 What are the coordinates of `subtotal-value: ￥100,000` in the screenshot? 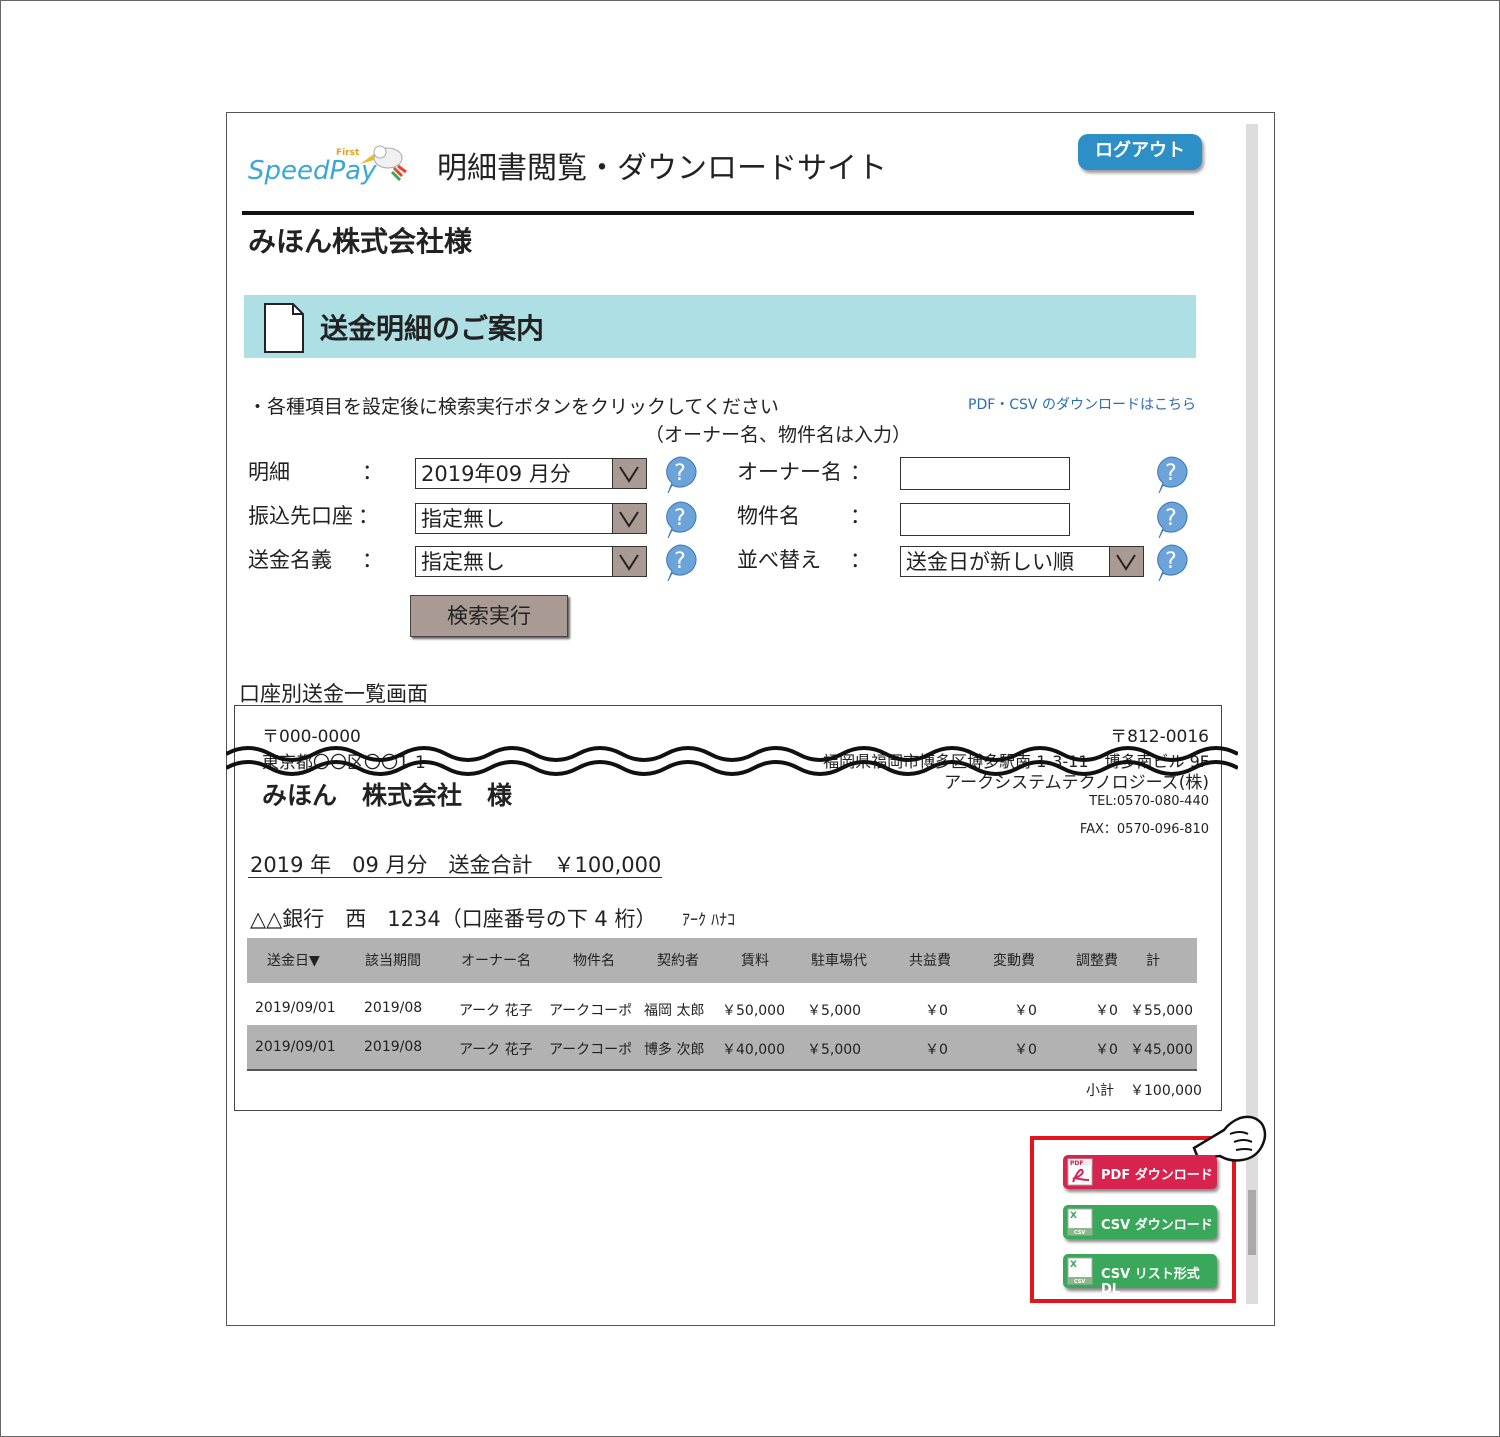 It's located at (1166, 1091).